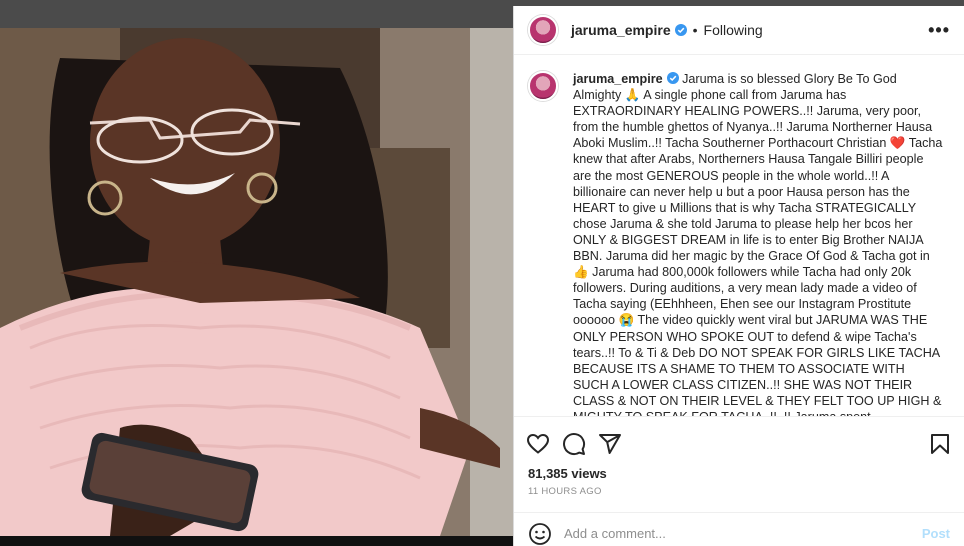 The image size is (964, 546). I want to click on more-options-icon: •••, so click(939, 30).